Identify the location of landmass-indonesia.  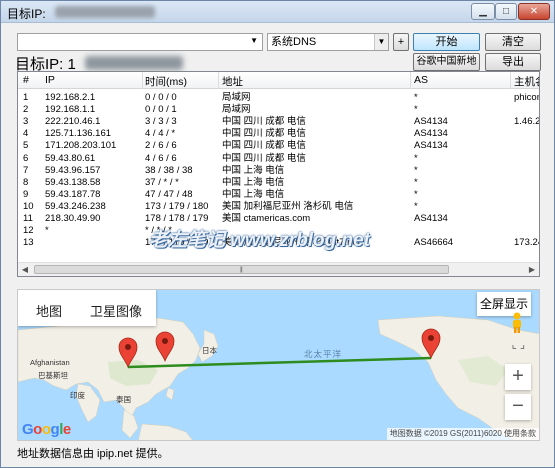
(165, 431).